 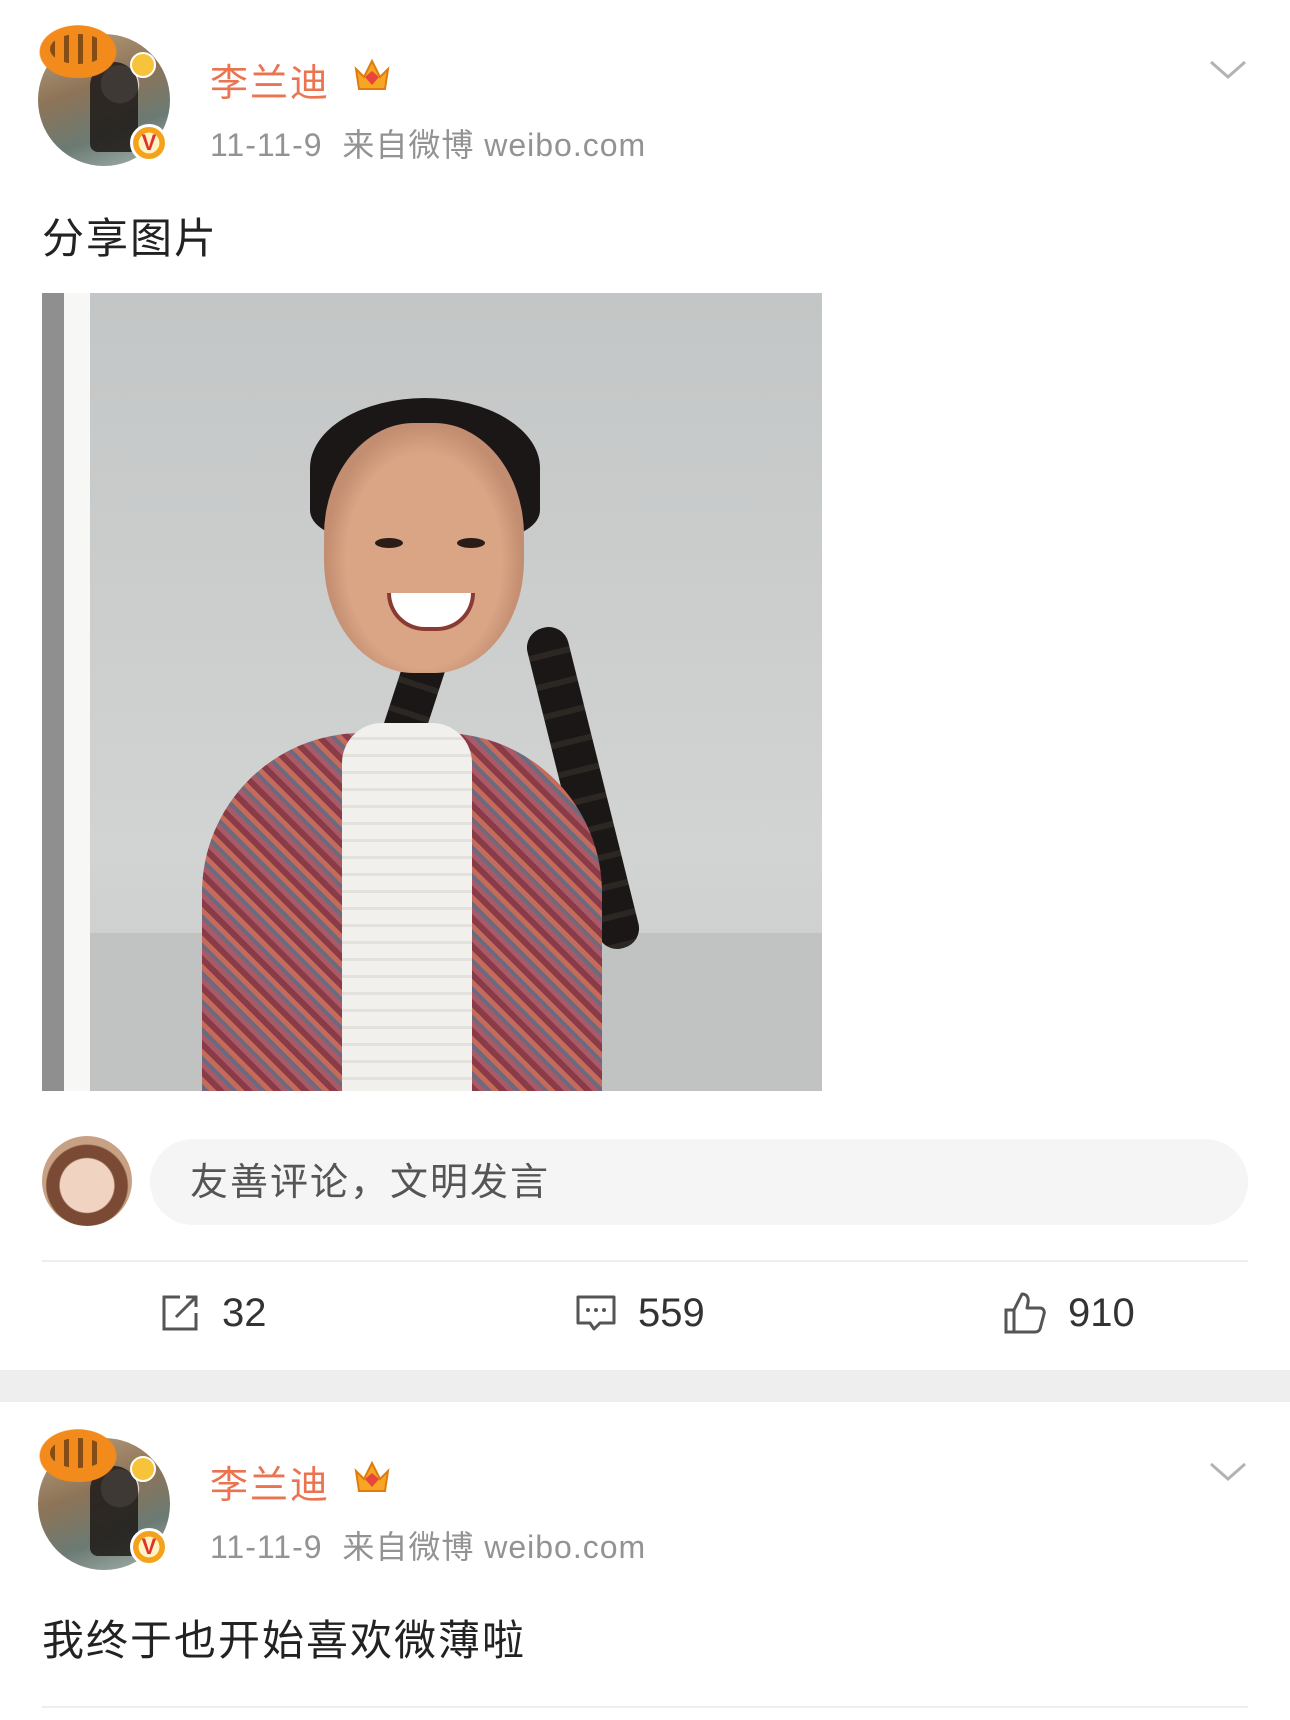 What do you see at coordinates (244, 1312) in the screenshot?
I see `repost-count: 32` at bounding box center [244, 1312].